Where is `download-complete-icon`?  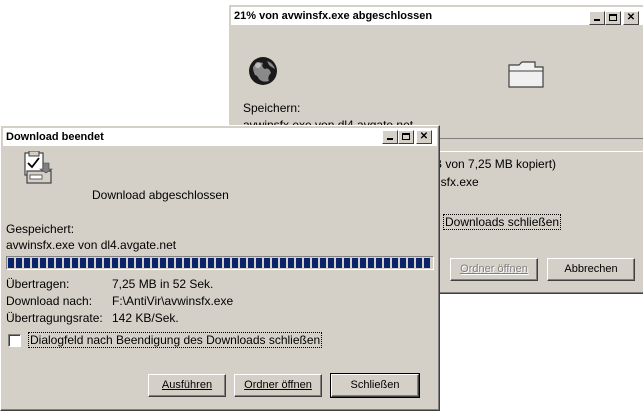
download-complete-icon is located at coordinates (38, 167).